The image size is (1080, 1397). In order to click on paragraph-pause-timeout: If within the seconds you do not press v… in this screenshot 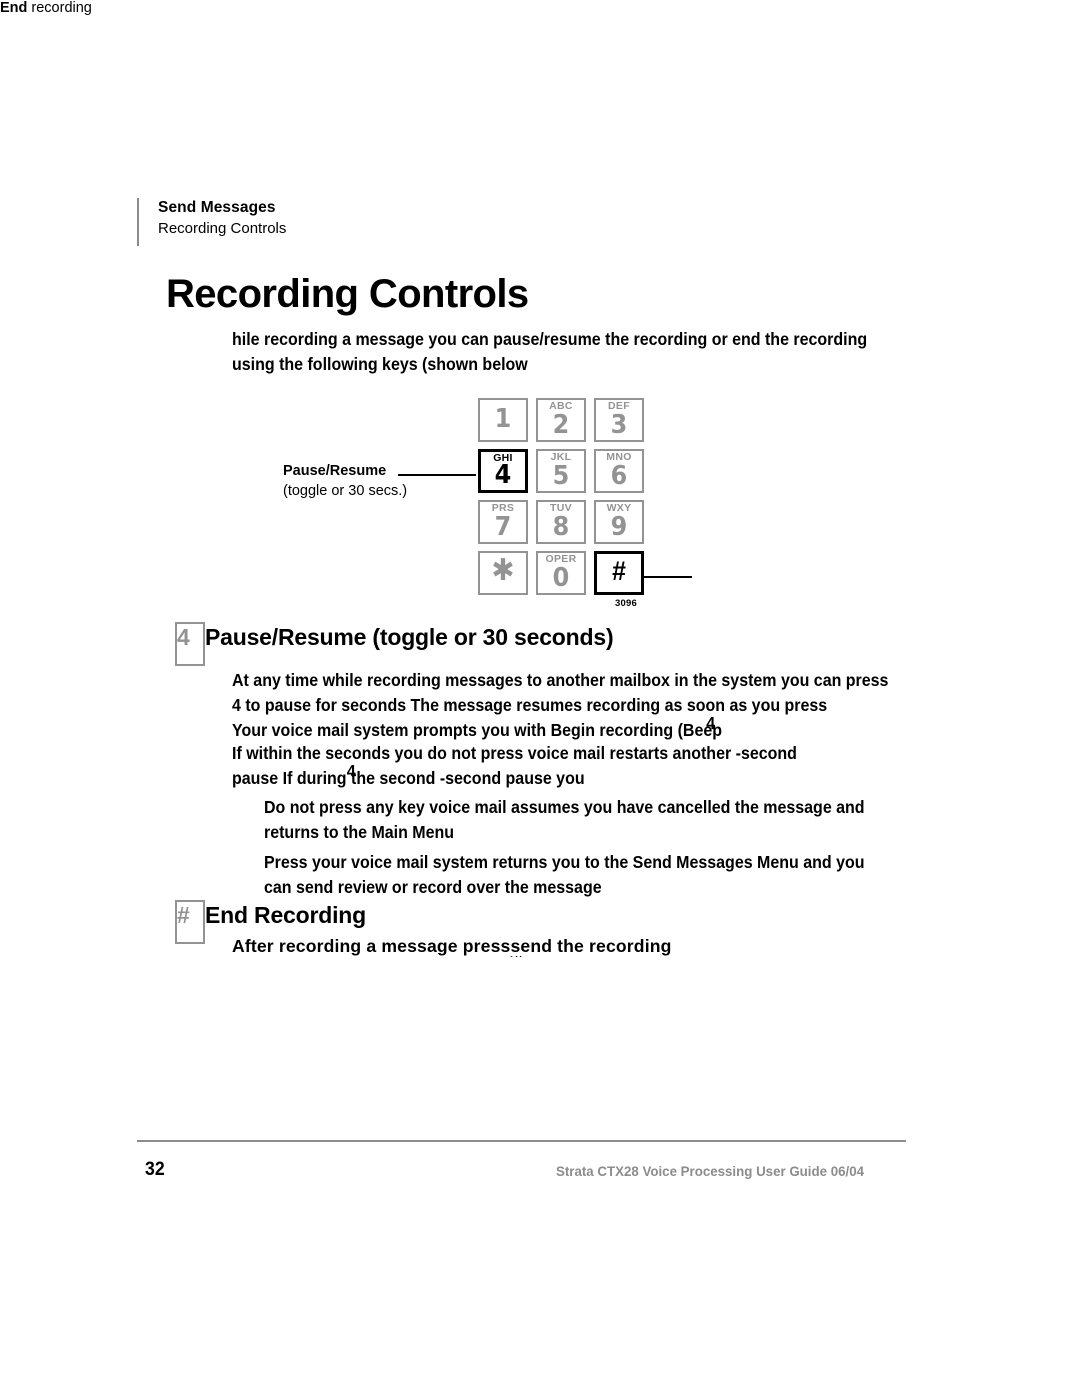, I will do `click(632, 766)`.